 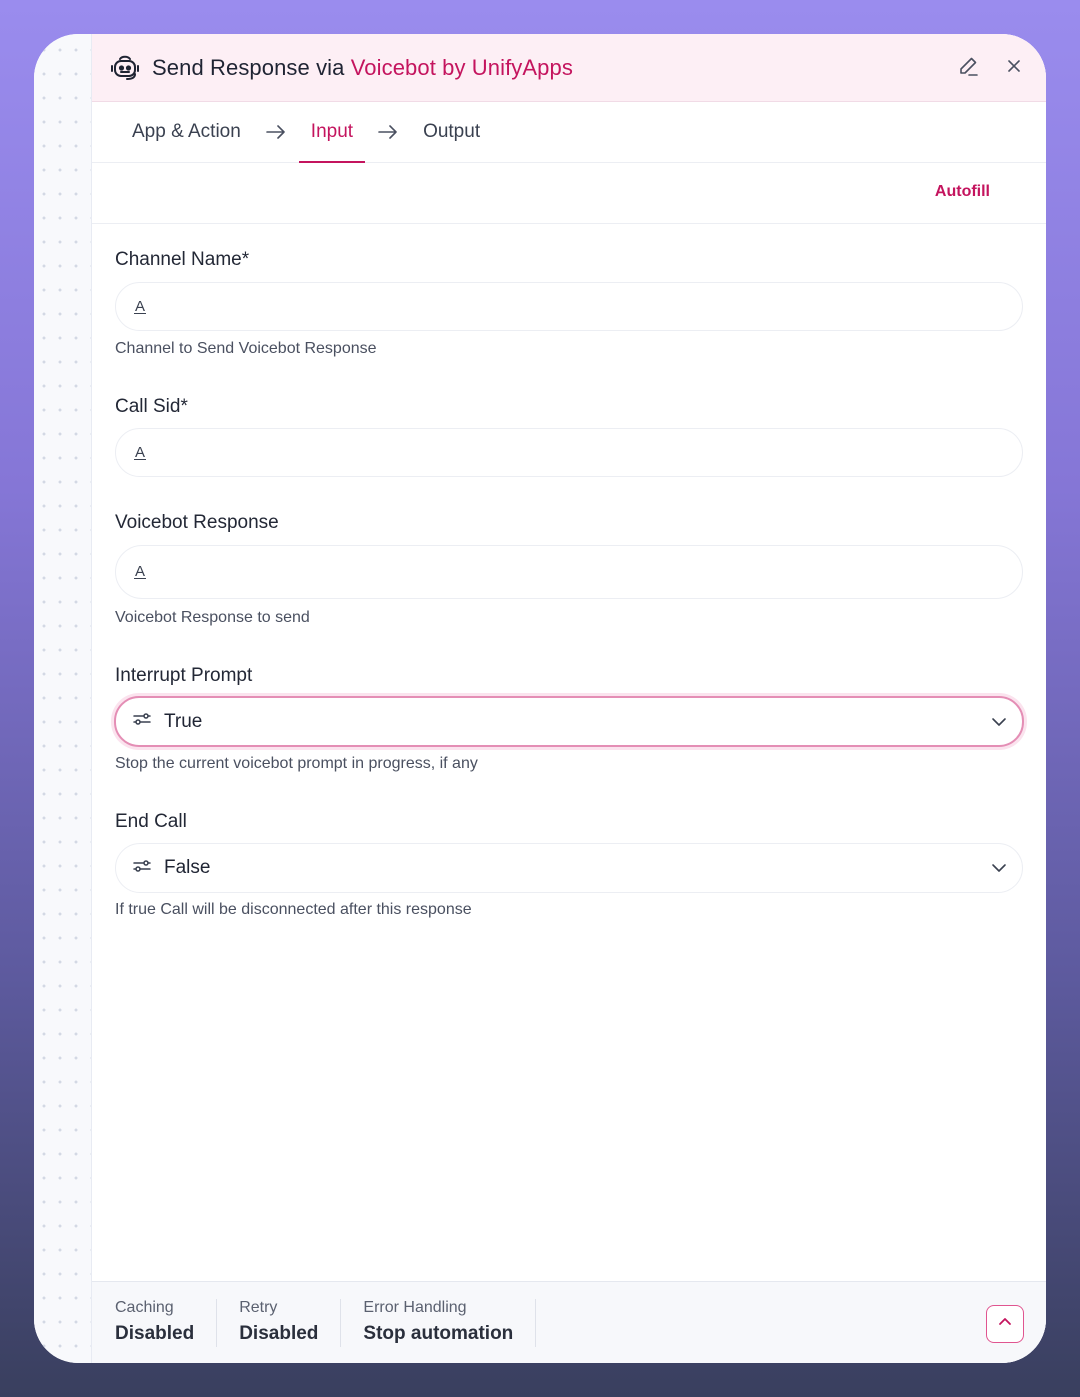 What do you see at coordinates (569, 452) in the screenshot?
I see `call-sid-input: A` at bounding box center [569, 452].